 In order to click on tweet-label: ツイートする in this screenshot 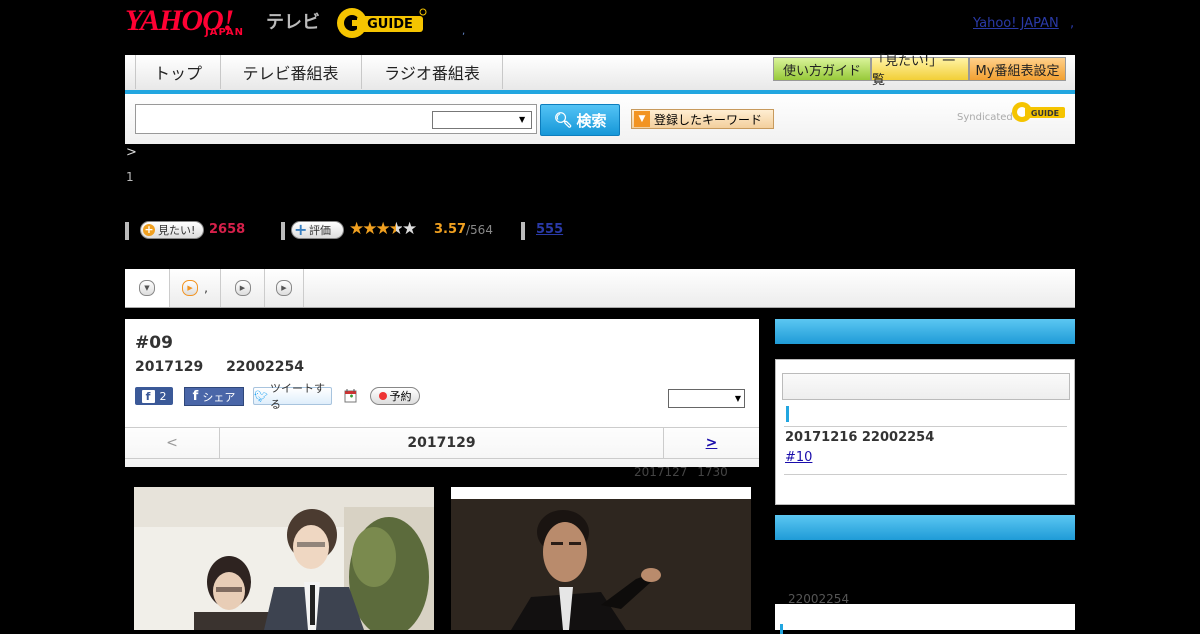, I will do `click(297, 396)`.